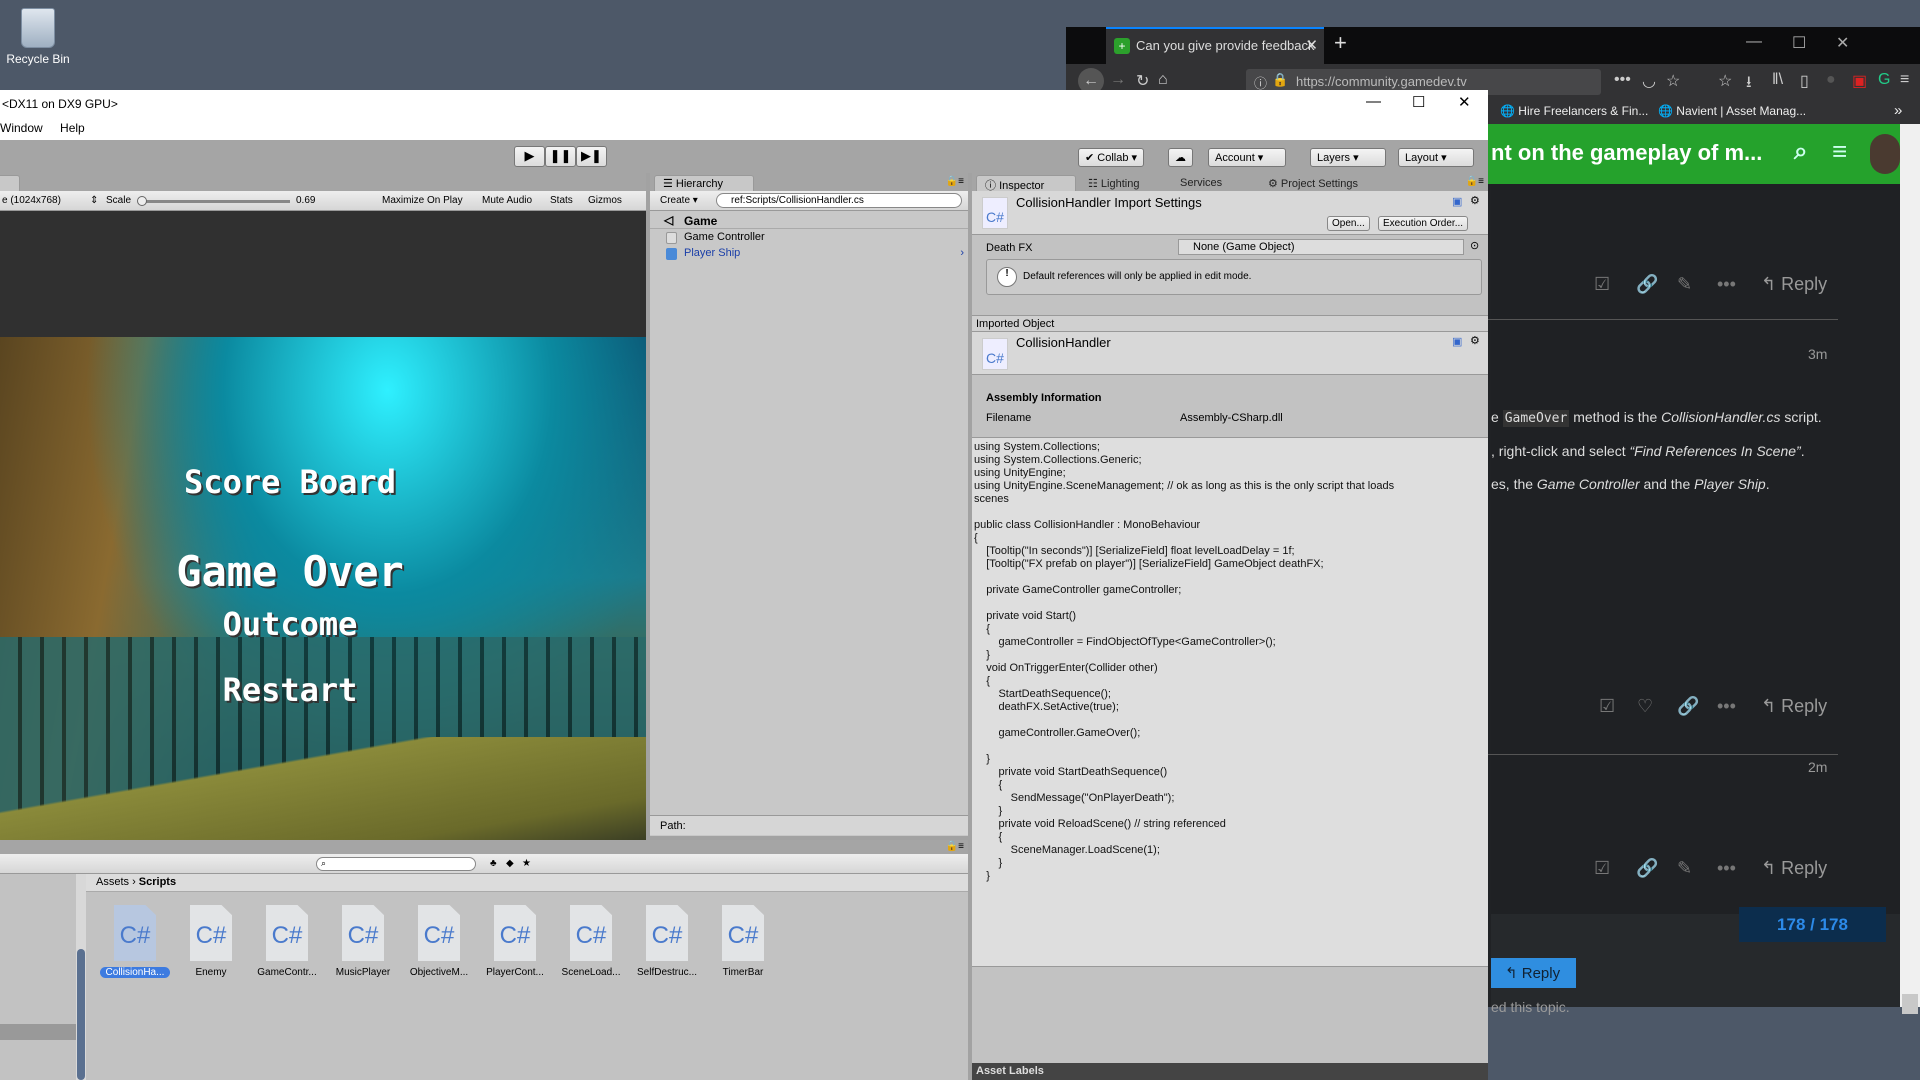  What do you see at coordinates (1812, 924) in the screenshot?
I see `topic-progress: 178 / 178` at bounding box center [1812, 924].